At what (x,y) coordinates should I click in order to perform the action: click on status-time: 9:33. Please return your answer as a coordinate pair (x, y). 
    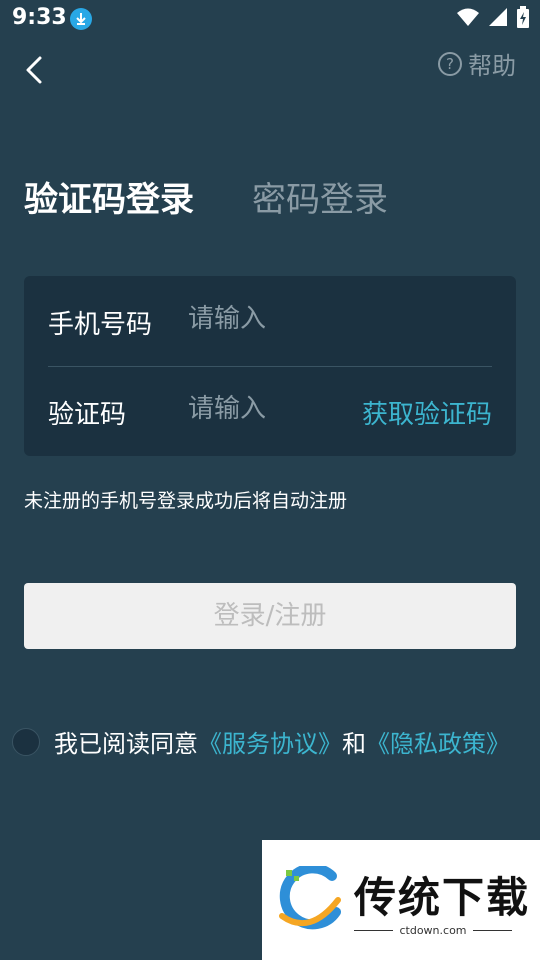
    Looking at the image, I should click on (39, 17).